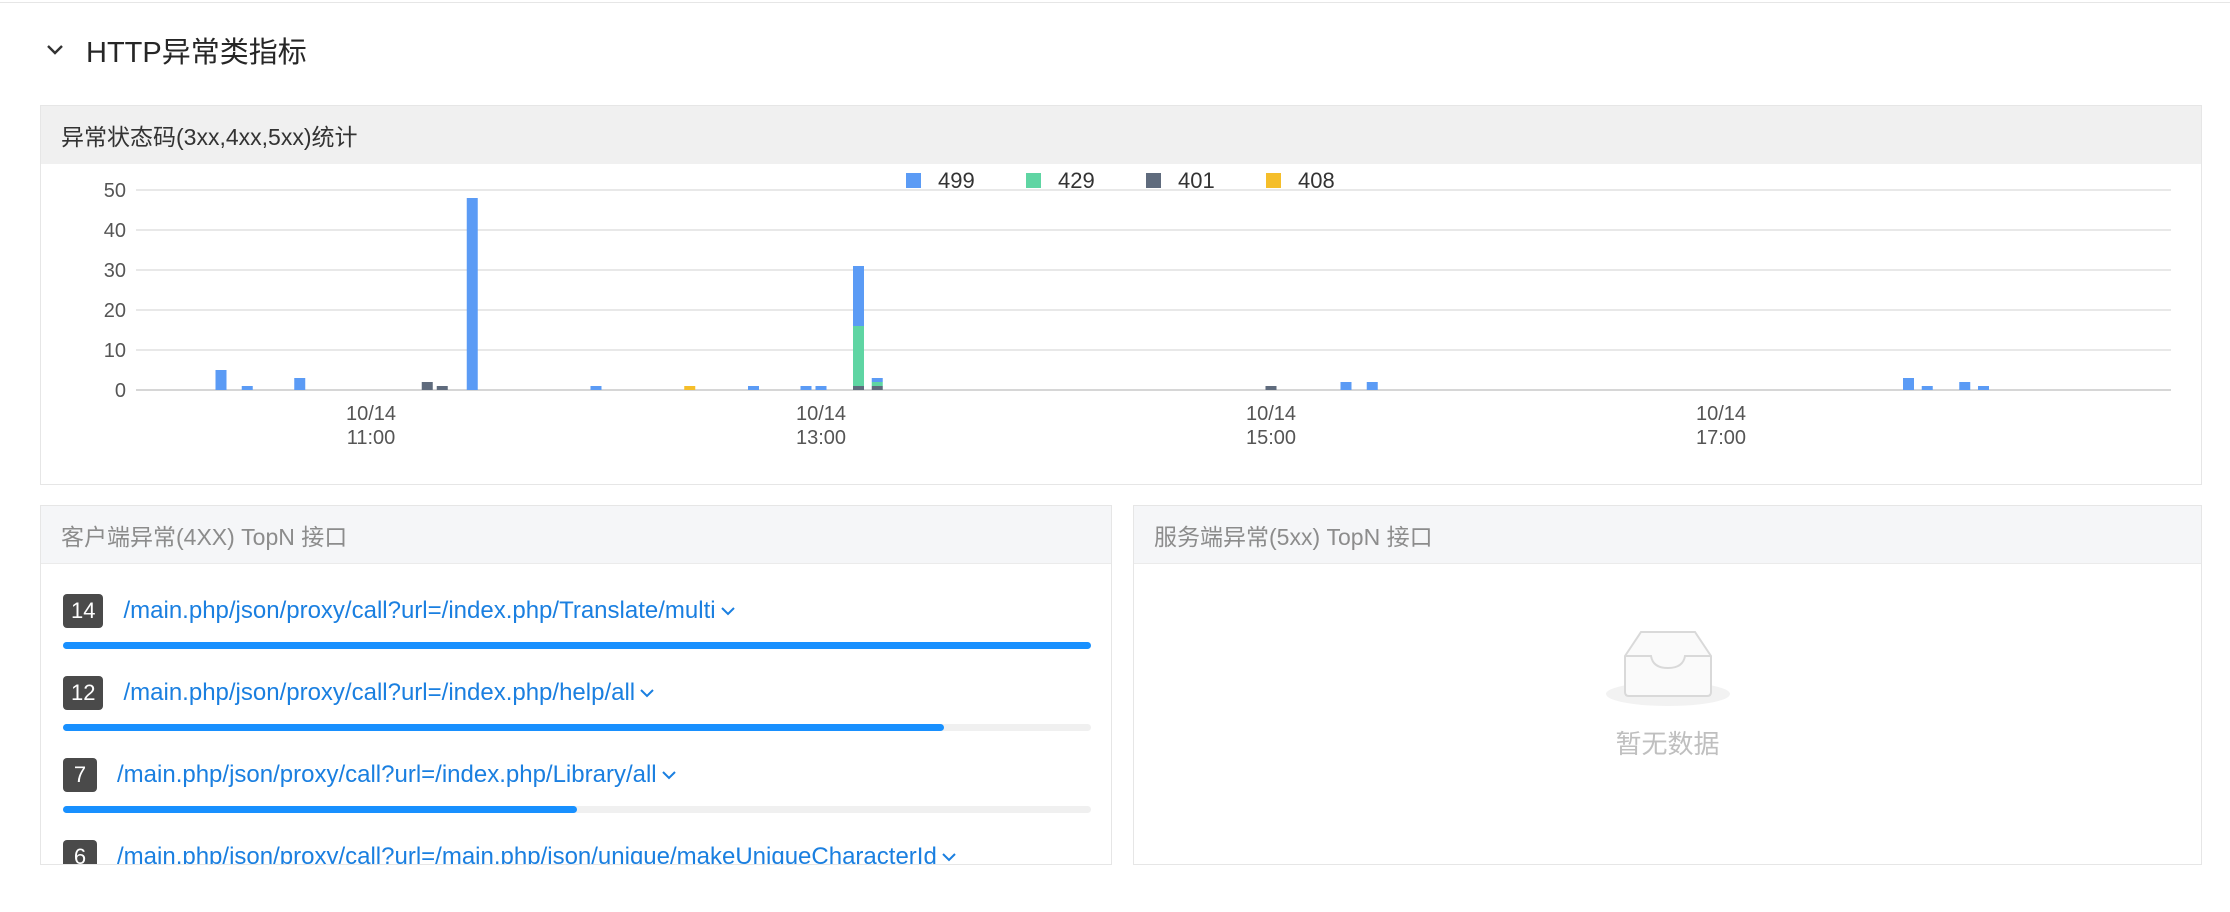 The width and height of the screenshot is (2230, 912). What do you see at coordinates (115, 271) in the screenshot?
I see `y-tick-label: 30` at bounding box center [115, 271].